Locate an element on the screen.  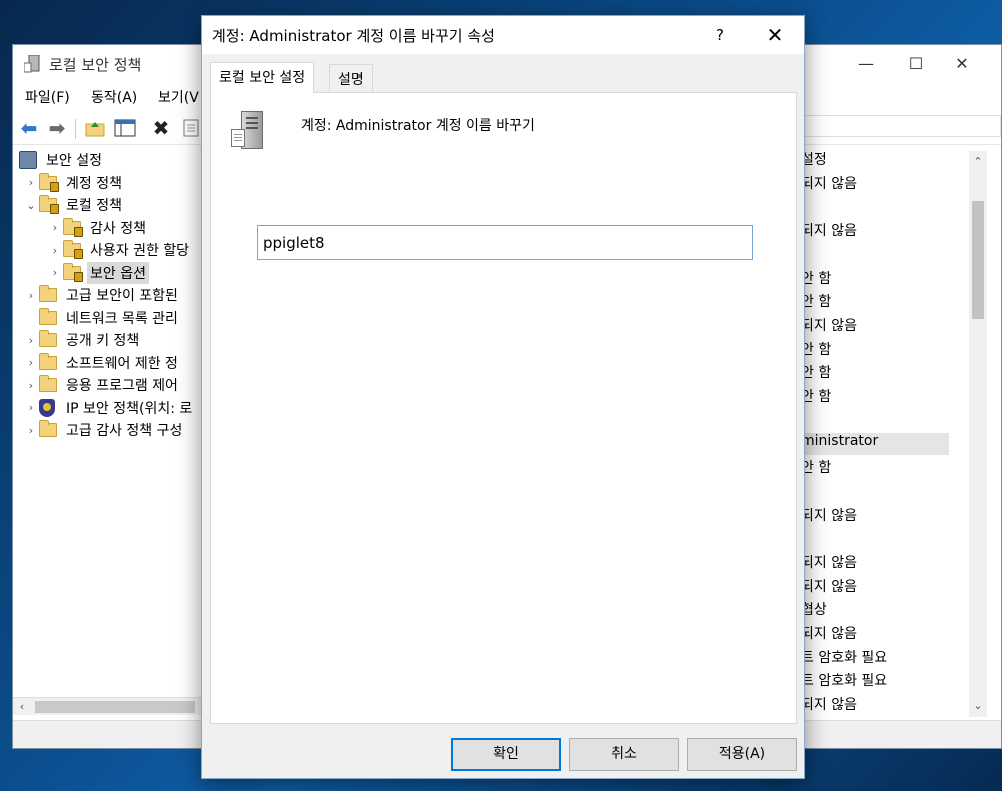
tree-item-label: 보안 설정 is located at coordinates (74, 161).